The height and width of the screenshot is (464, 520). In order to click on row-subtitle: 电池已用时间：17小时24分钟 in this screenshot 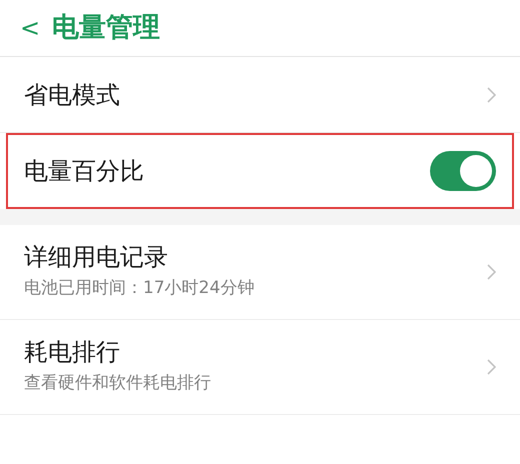, I will do `click(139, 288)`.